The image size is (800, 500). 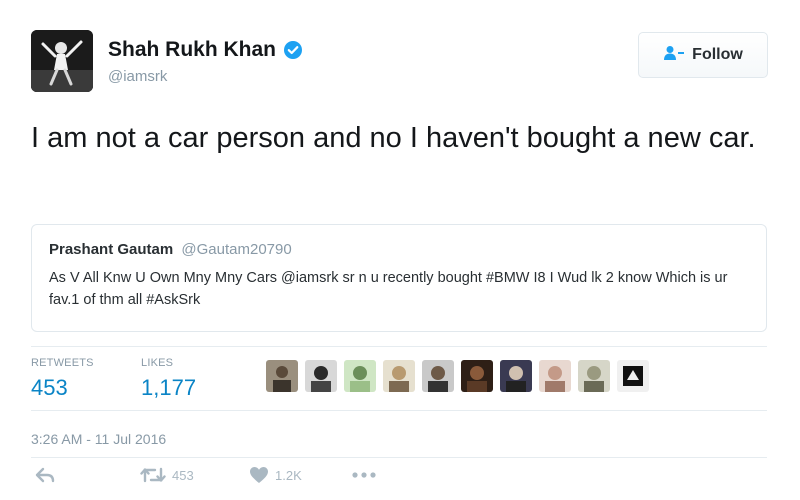 I want to click on likers-avatars, so click(x=457, y=376).